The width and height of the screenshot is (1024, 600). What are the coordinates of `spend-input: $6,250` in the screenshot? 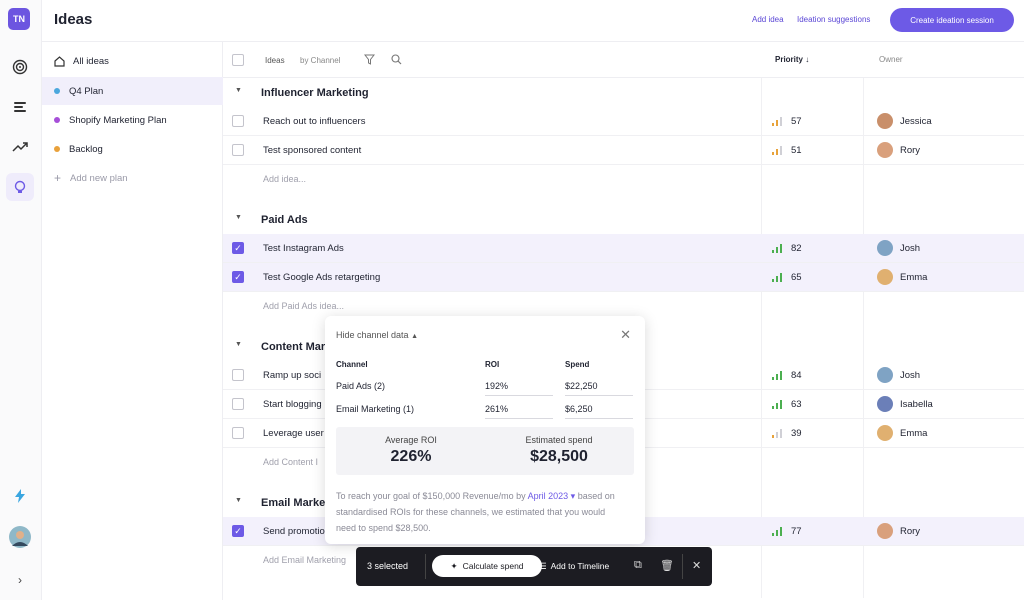 It's located at (599, 410).